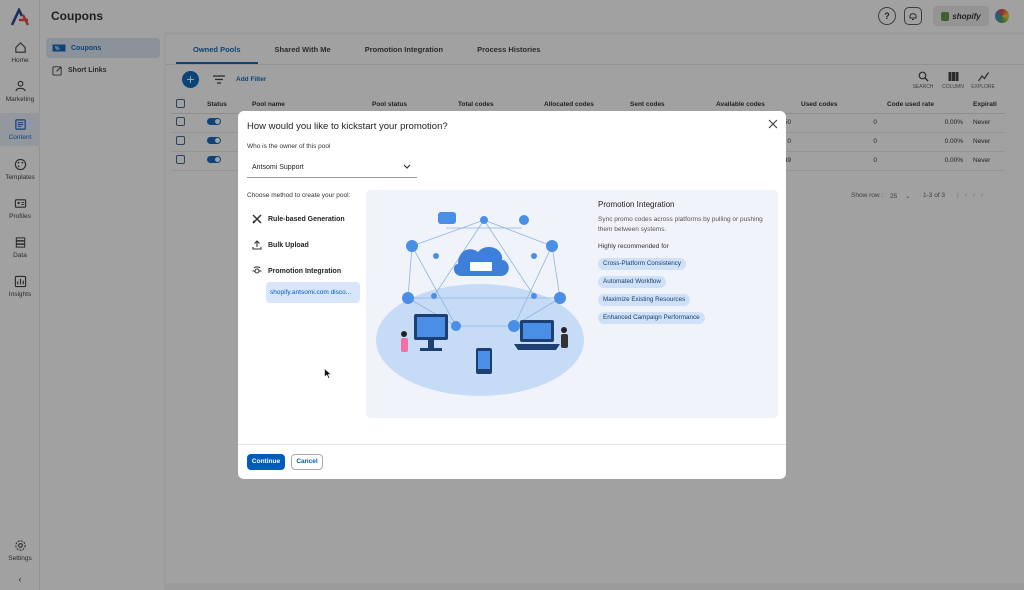 The width and height of the screenshot is (1024, 590). I want to click on upload-icon, so click(257, 245).